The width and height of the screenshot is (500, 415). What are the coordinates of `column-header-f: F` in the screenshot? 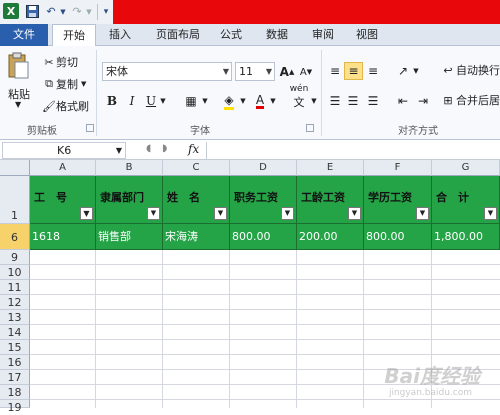 It's located at (398, 168).